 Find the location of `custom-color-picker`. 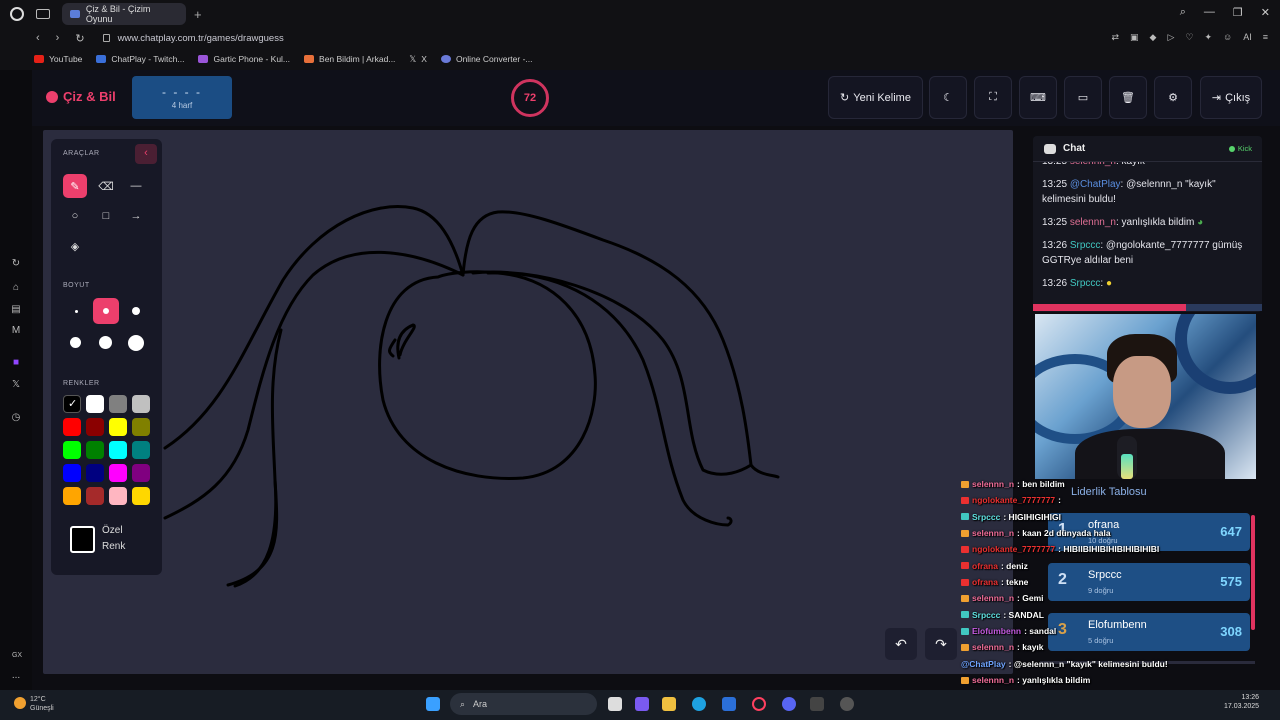

custom-color-picker is located at coordinates (82, 539).